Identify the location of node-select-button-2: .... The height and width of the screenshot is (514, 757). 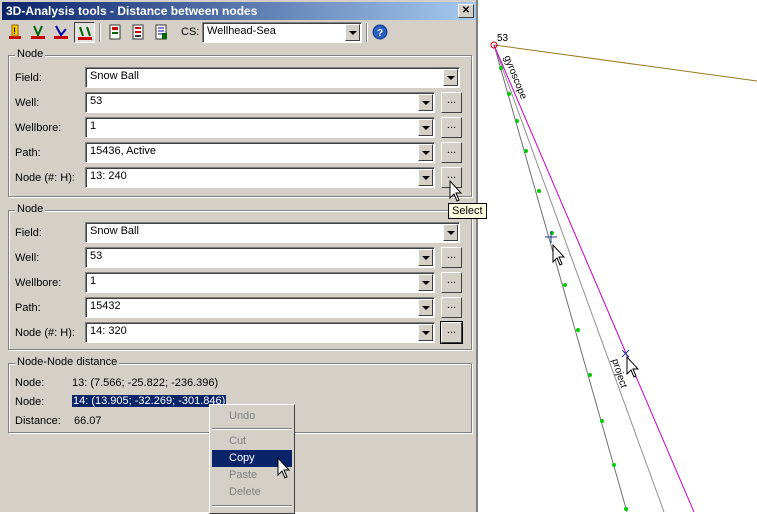
(451, 332).